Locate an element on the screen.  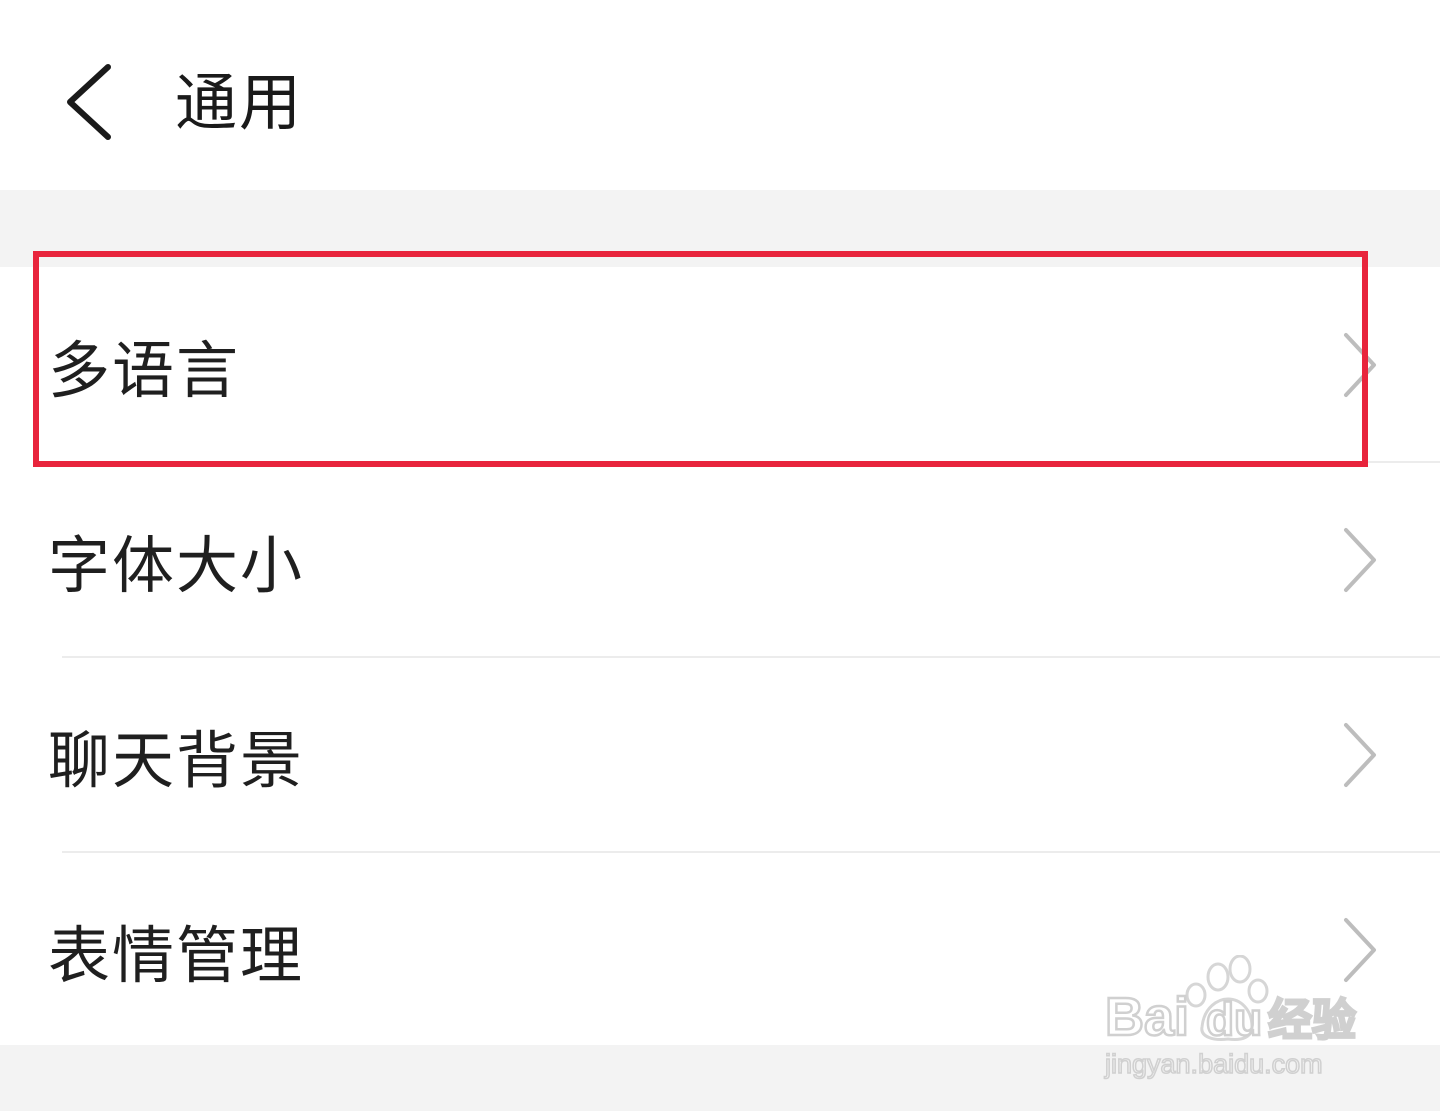
page-title: 通用 is located at coordinates (239, 102).